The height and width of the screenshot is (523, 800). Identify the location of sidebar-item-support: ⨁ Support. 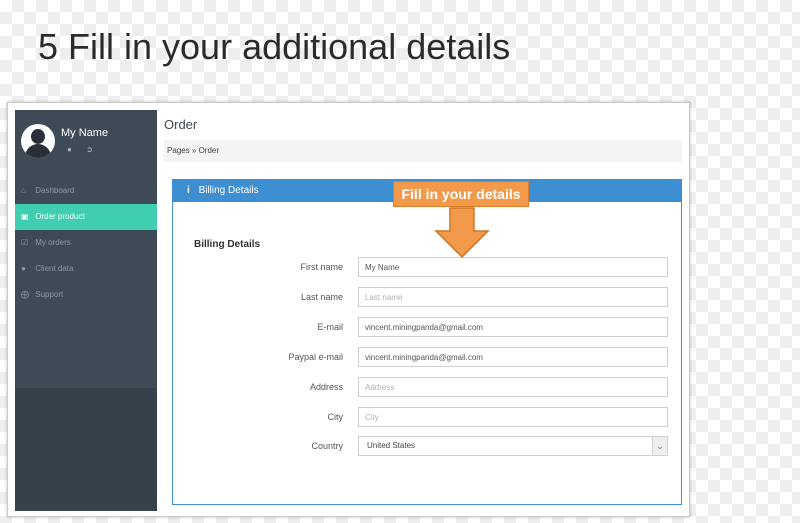
(86, 295).